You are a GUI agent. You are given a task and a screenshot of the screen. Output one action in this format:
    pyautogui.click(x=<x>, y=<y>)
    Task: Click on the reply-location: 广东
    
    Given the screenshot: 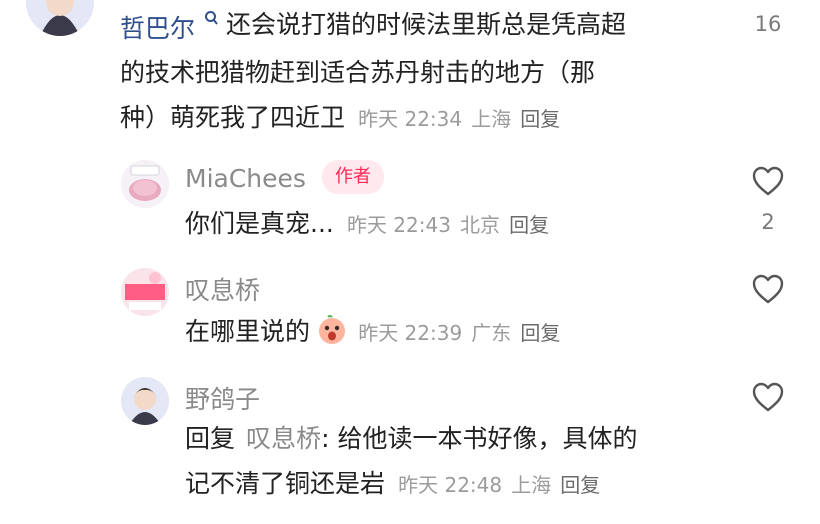 What is the action you would take?
    pyautogui.click(x=491, y=333)
    